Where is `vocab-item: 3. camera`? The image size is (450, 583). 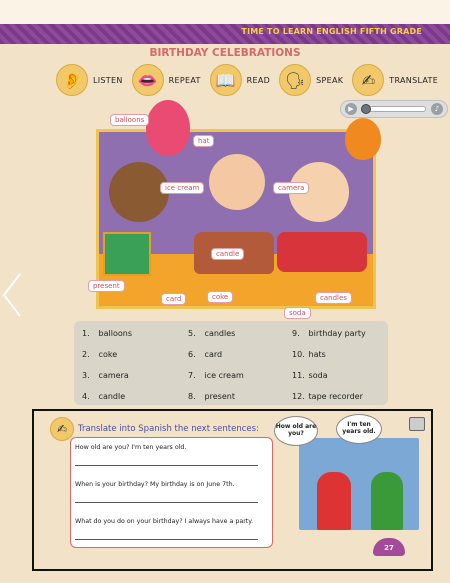
vocab-item: 3. camera is located at coordinates (105, 375).